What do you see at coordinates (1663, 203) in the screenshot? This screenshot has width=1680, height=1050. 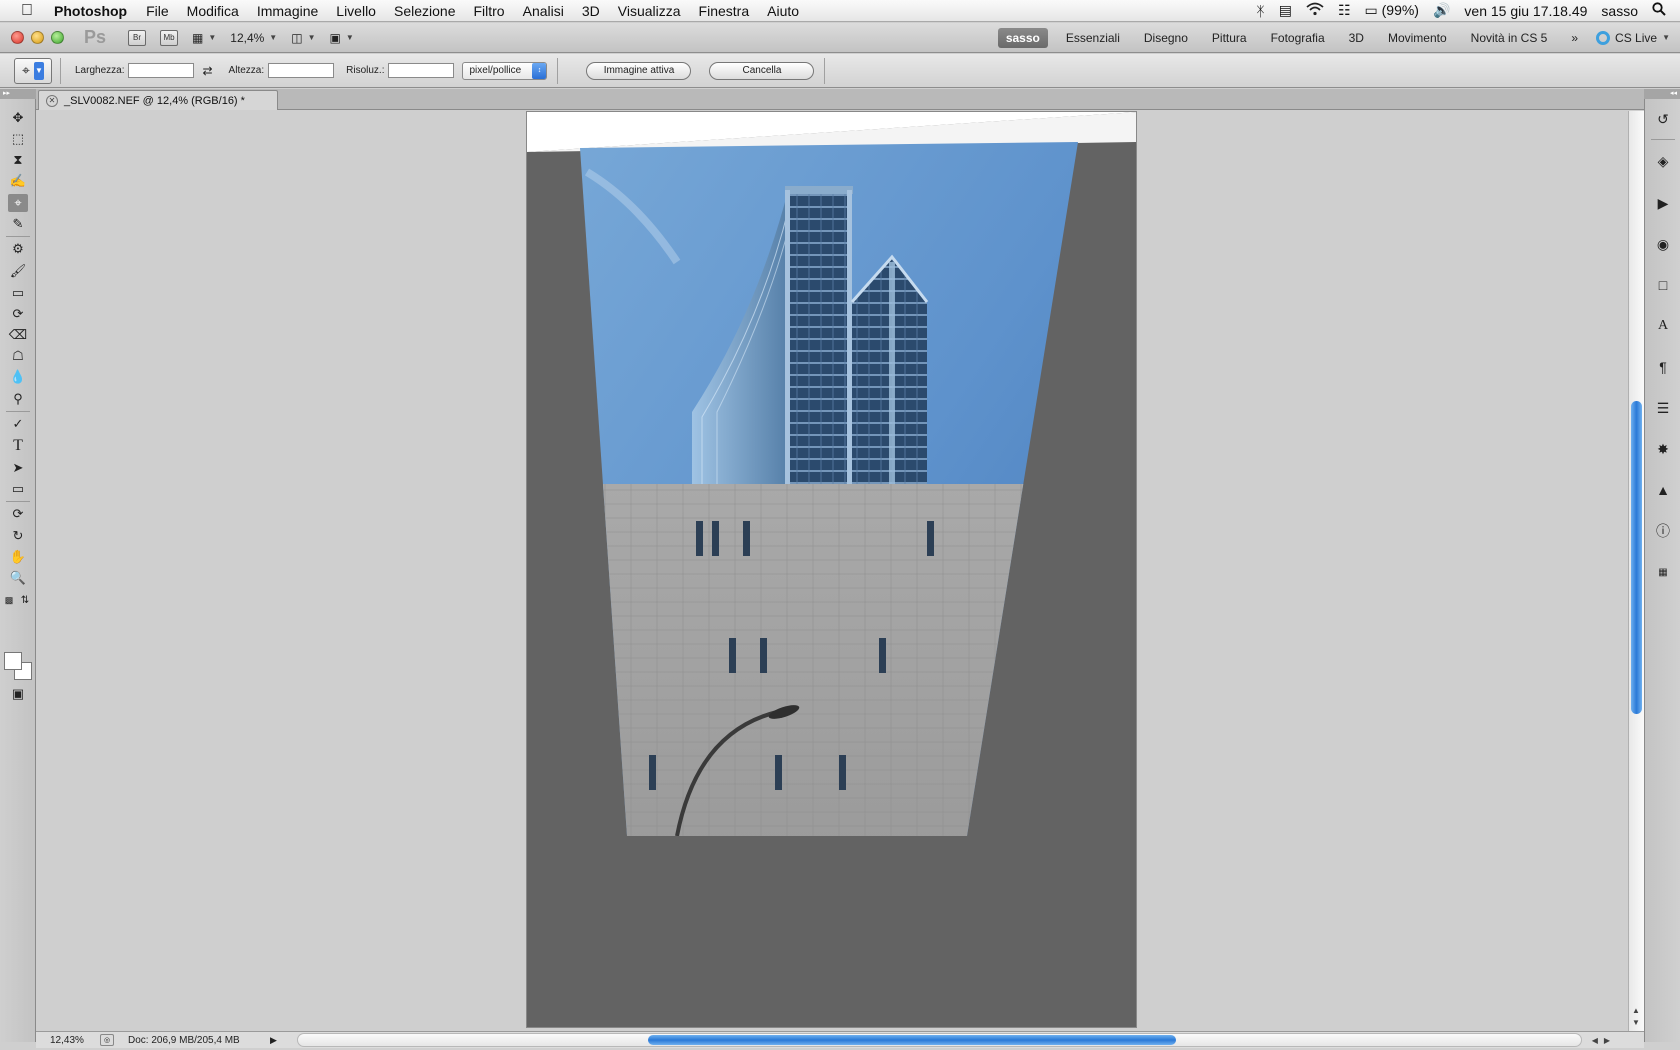 I see `animation-panel-icon: ▶` at bounding box center [1663, 203].